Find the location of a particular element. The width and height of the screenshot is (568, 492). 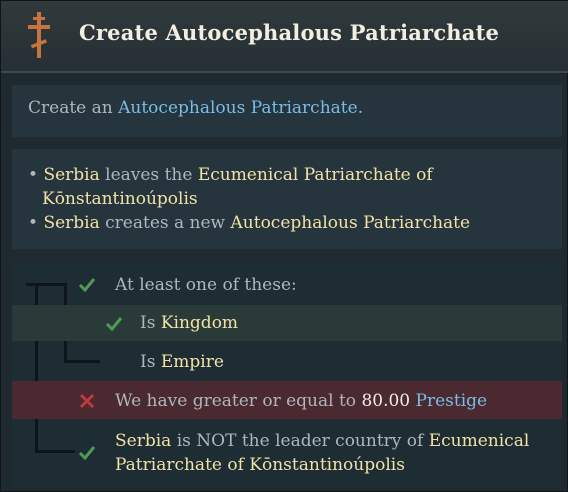

empire-value: Empire is located at coordinates (192, 362).